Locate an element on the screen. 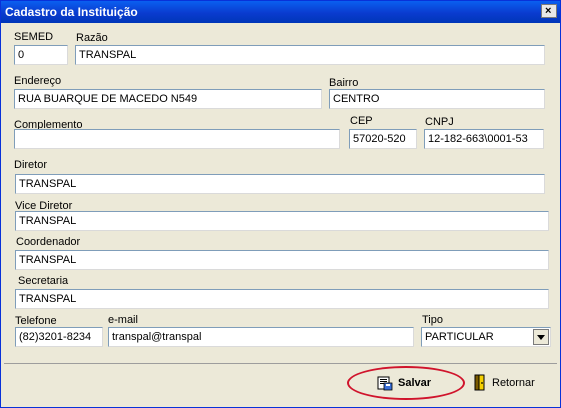  return-button-label: Retornar is located at coordinates (513, 383).